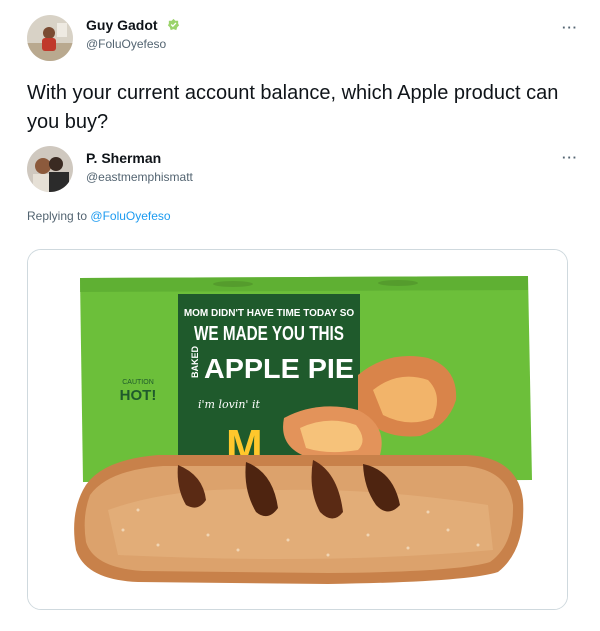 This screenshot has width=600, height=631. I want to click on replying-to-link: @FoluOyefeso, so click(130, 216).